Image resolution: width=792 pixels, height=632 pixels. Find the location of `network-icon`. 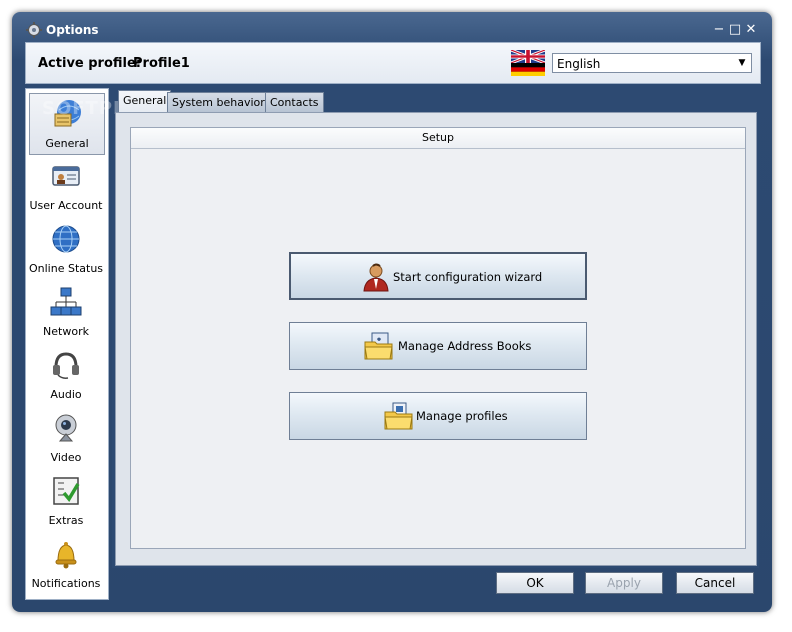

network-icon is located at coordinates (66, 301).